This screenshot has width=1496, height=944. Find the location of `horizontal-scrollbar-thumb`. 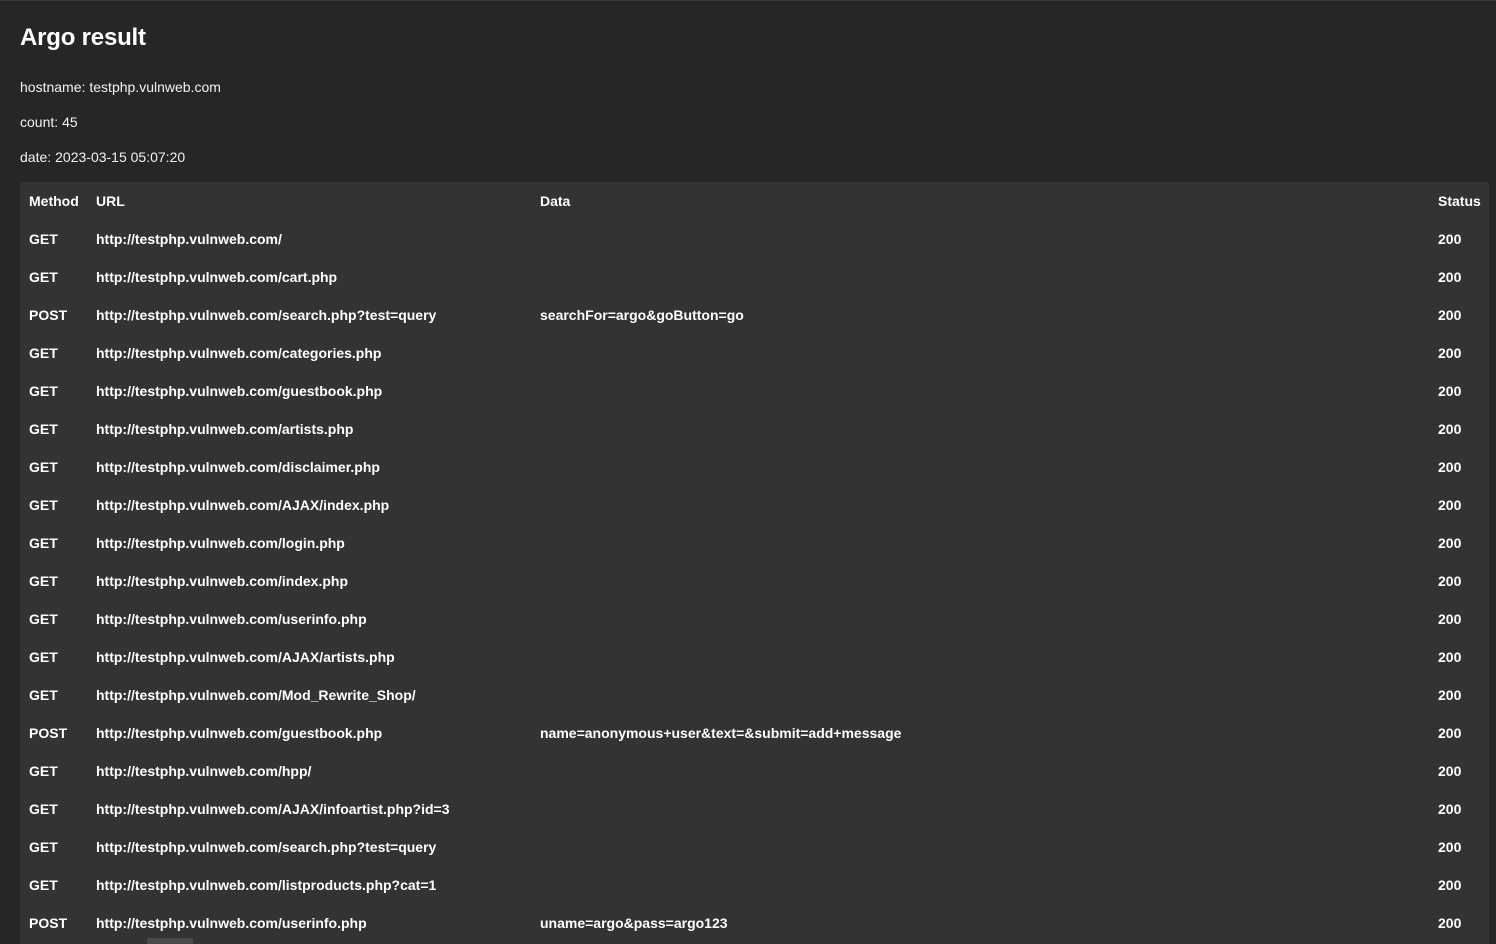

horizontal-scrollbar-thumb is located at coordinates (170, 941).